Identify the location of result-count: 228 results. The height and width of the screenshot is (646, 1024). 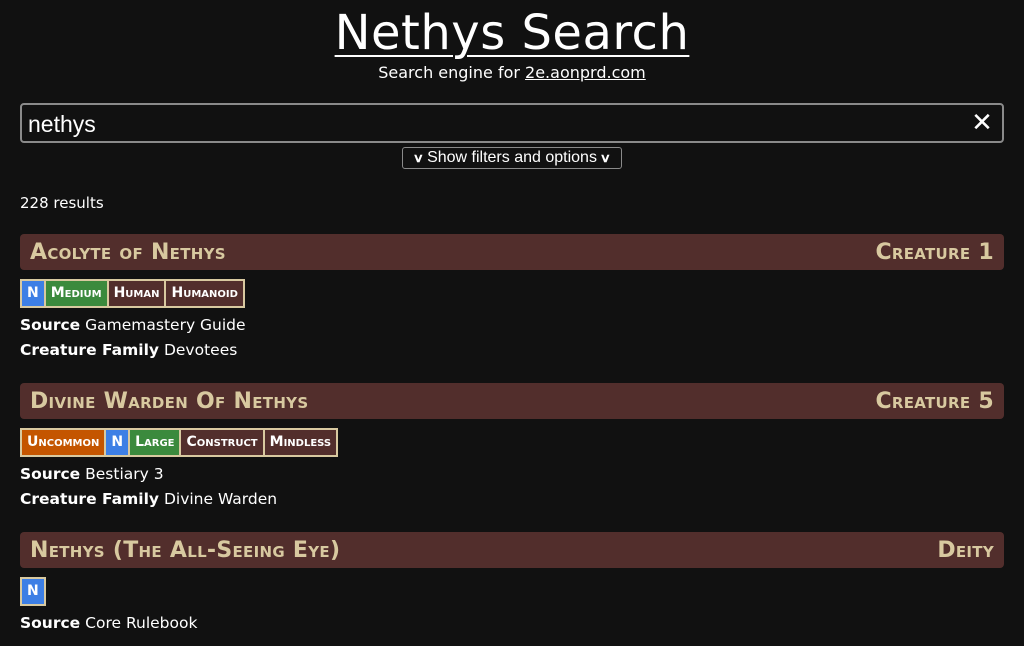
(62, 203).